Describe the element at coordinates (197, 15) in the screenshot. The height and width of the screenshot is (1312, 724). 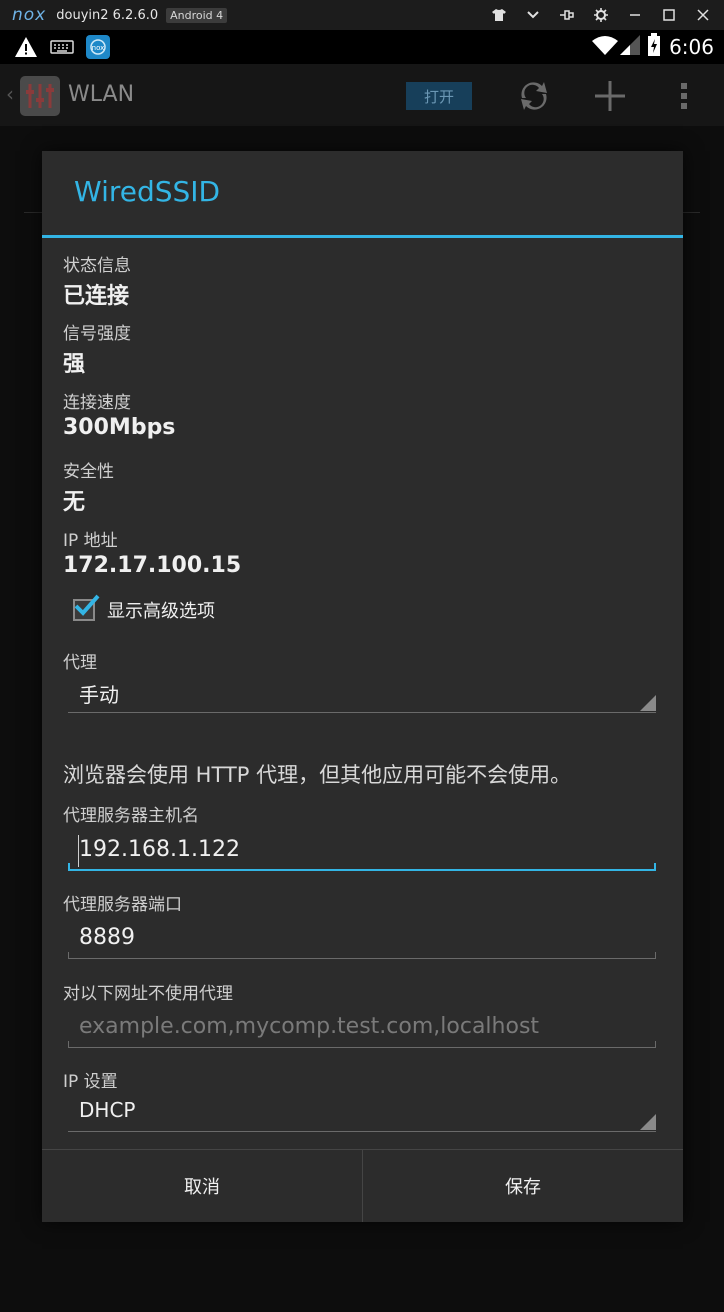
I see `android-version-badge: Android 4` at that location.